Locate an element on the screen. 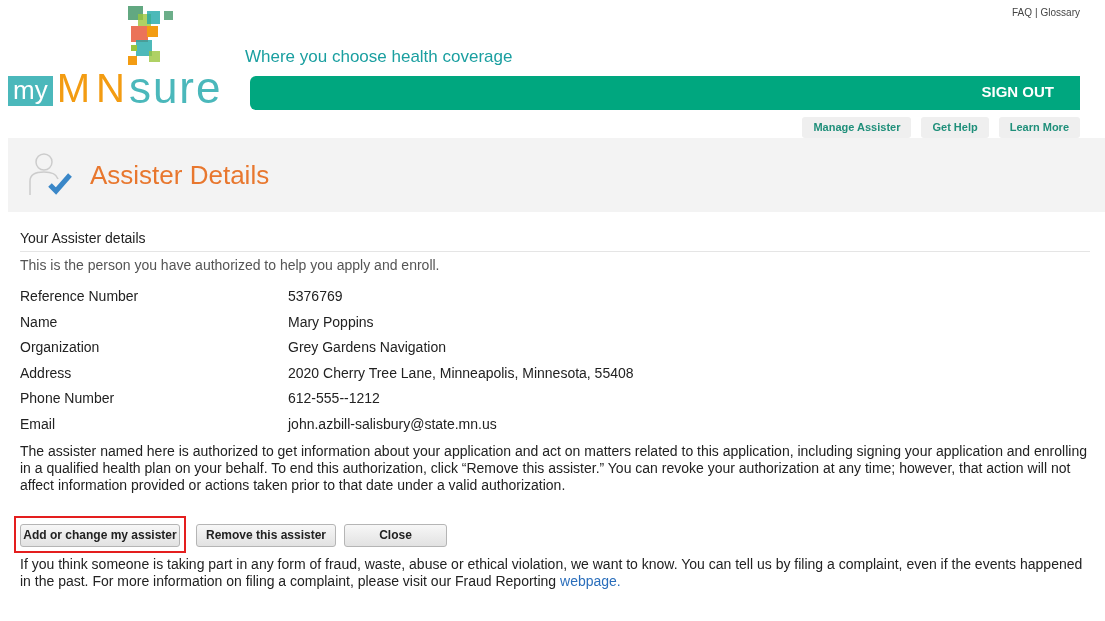 This screenshot has height=621, width=1105. glossary-link: Glossary is located at coordinates (1060, 12).